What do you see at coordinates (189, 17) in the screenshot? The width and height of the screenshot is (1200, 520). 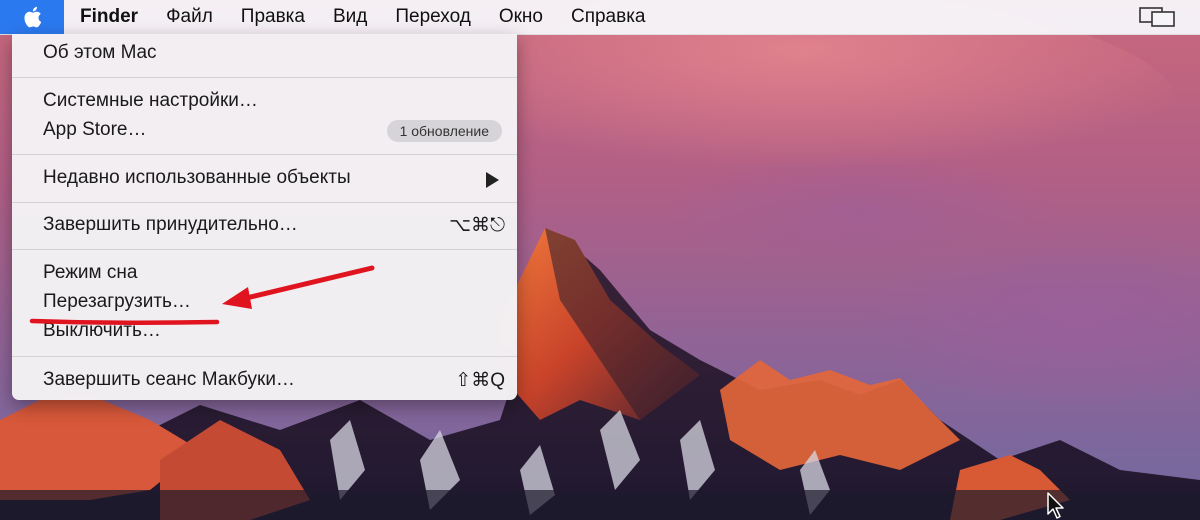 I see `menu-file: Файл` at bounding box center [189, 17].